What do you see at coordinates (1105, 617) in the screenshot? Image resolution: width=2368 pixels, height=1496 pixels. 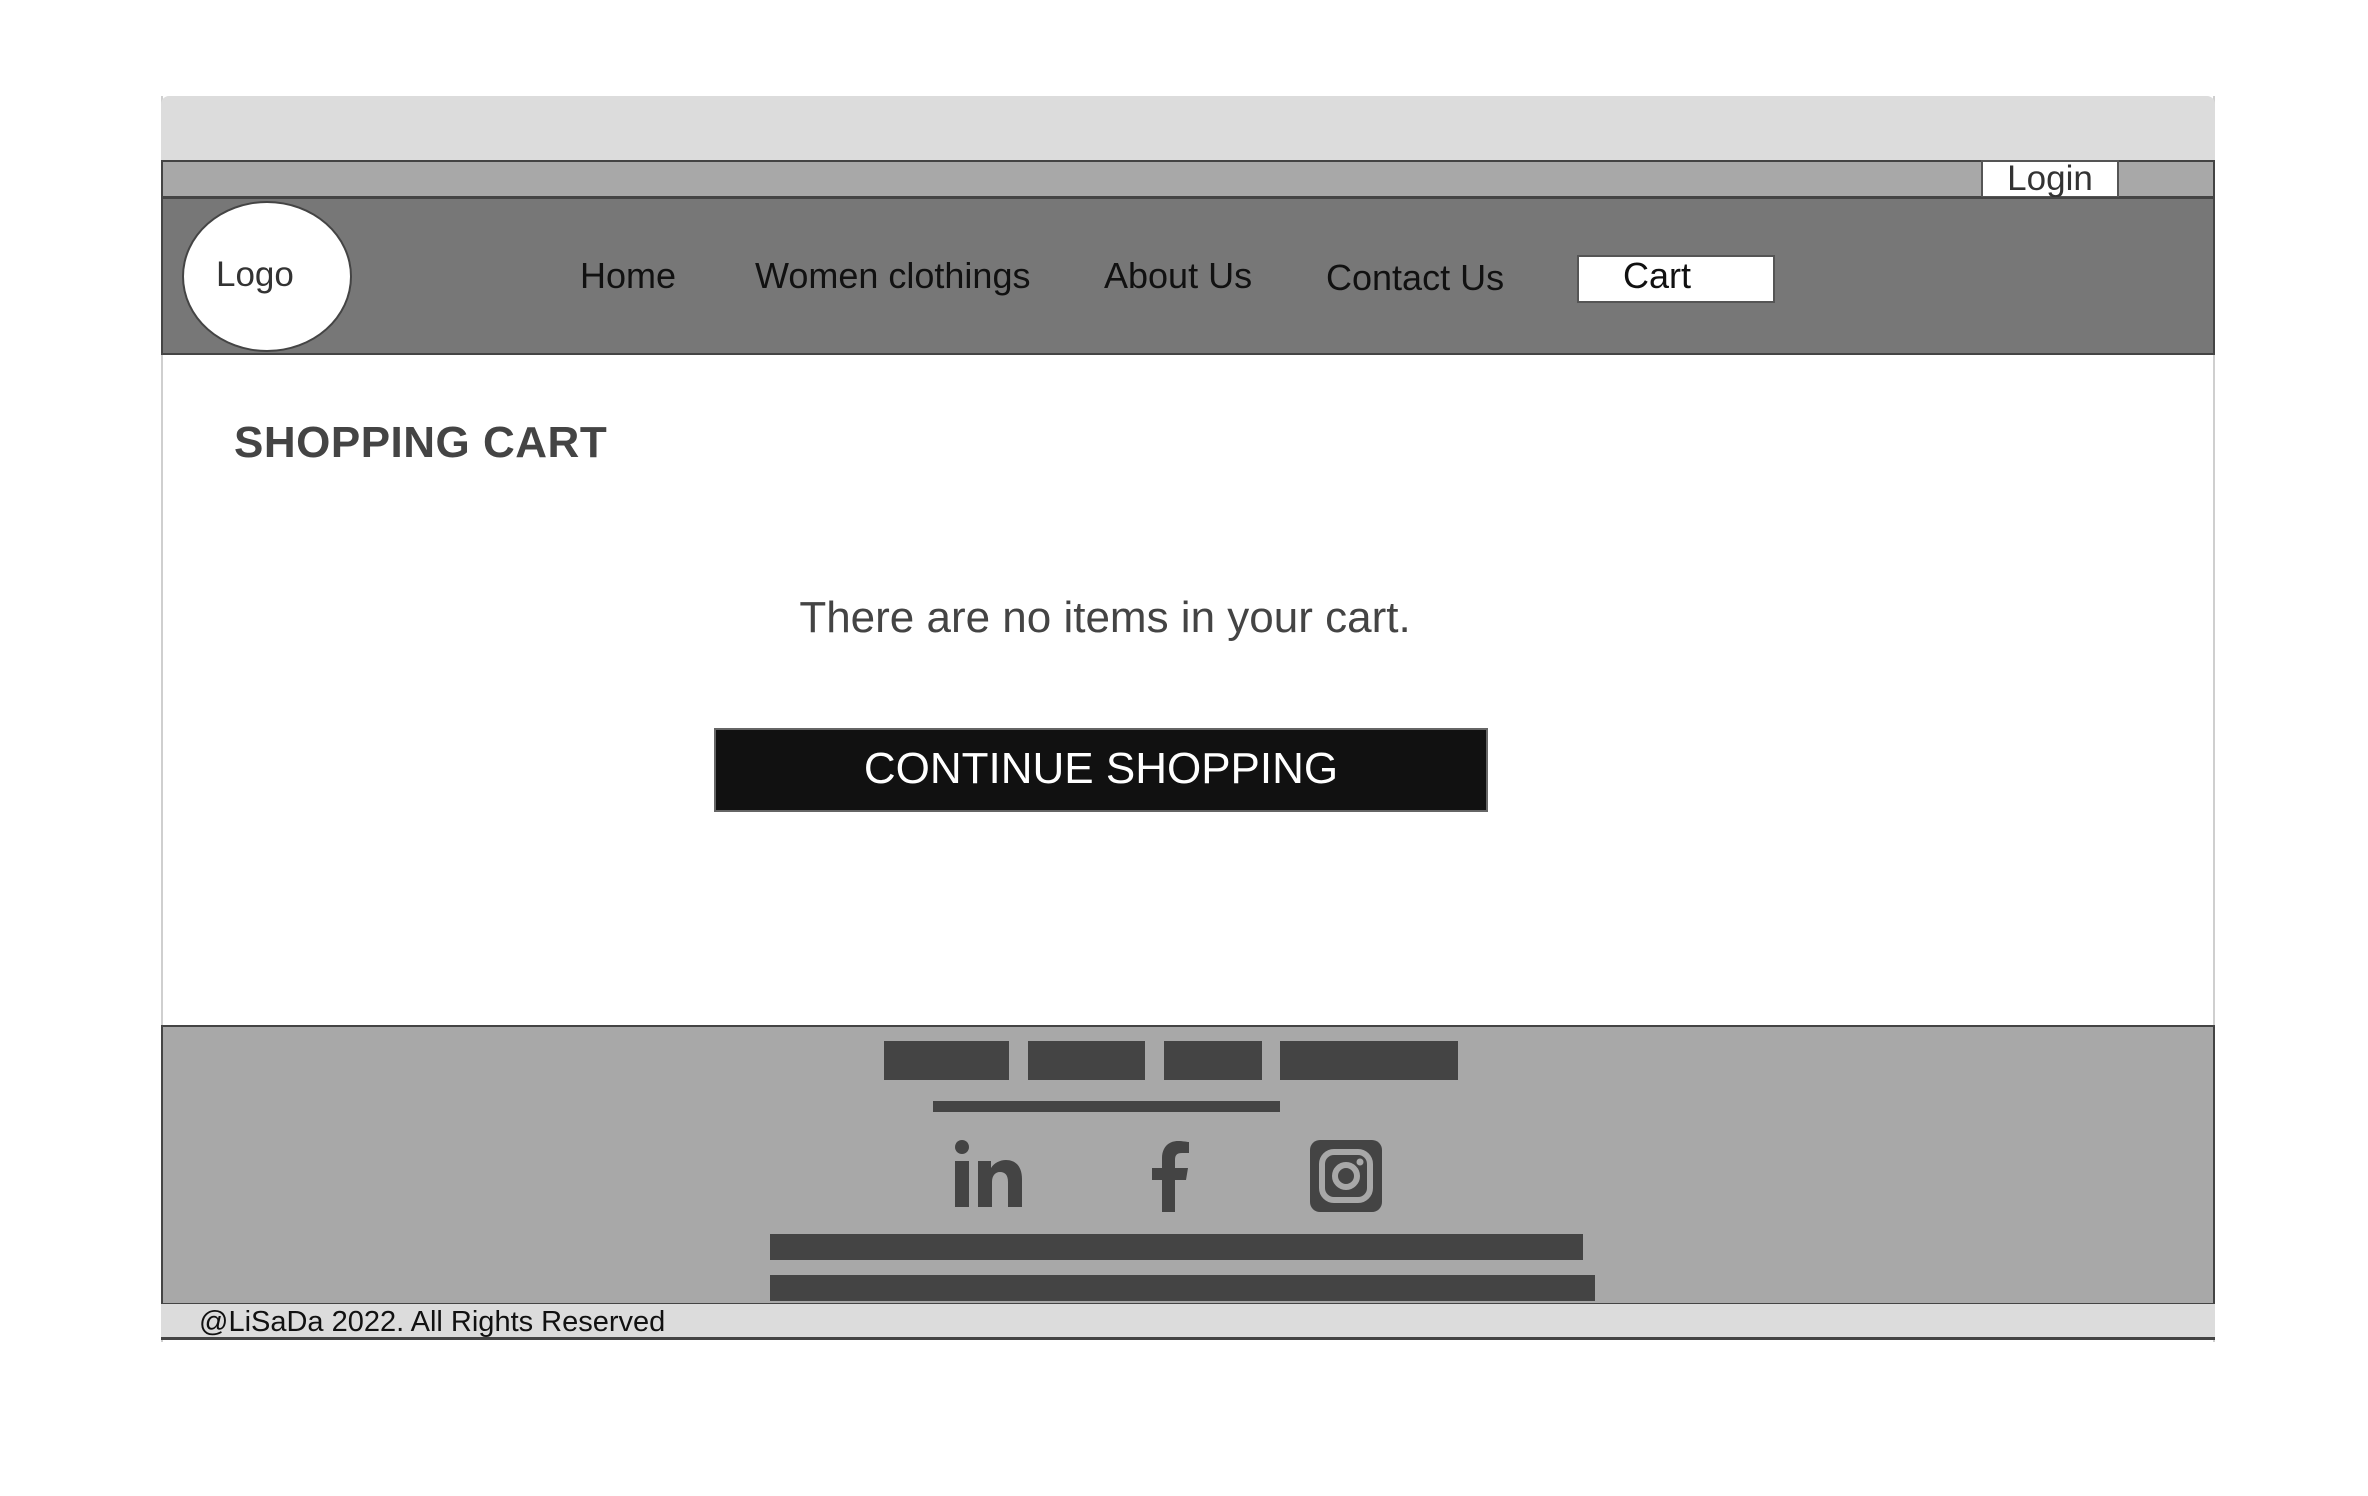 I see `empty-cart-message: There are no items in your cart.` at bounding box center [1105, 617].